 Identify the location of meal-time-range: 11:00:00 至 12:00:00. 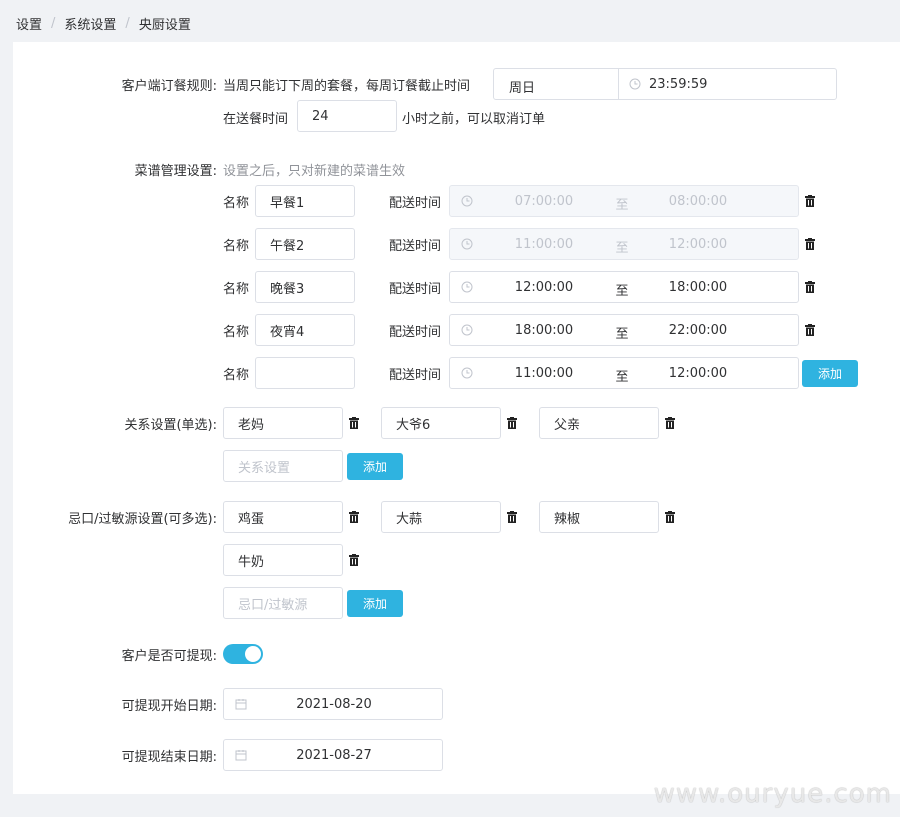
(624, 244).